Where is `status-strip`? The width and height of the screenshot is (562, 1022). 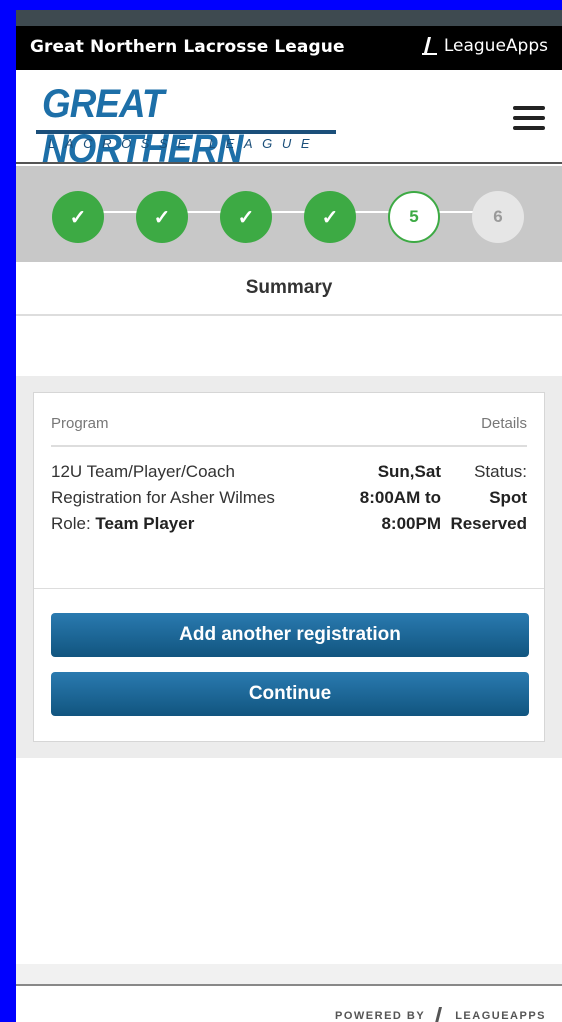 status-strip is located at coordinates (289, 18).